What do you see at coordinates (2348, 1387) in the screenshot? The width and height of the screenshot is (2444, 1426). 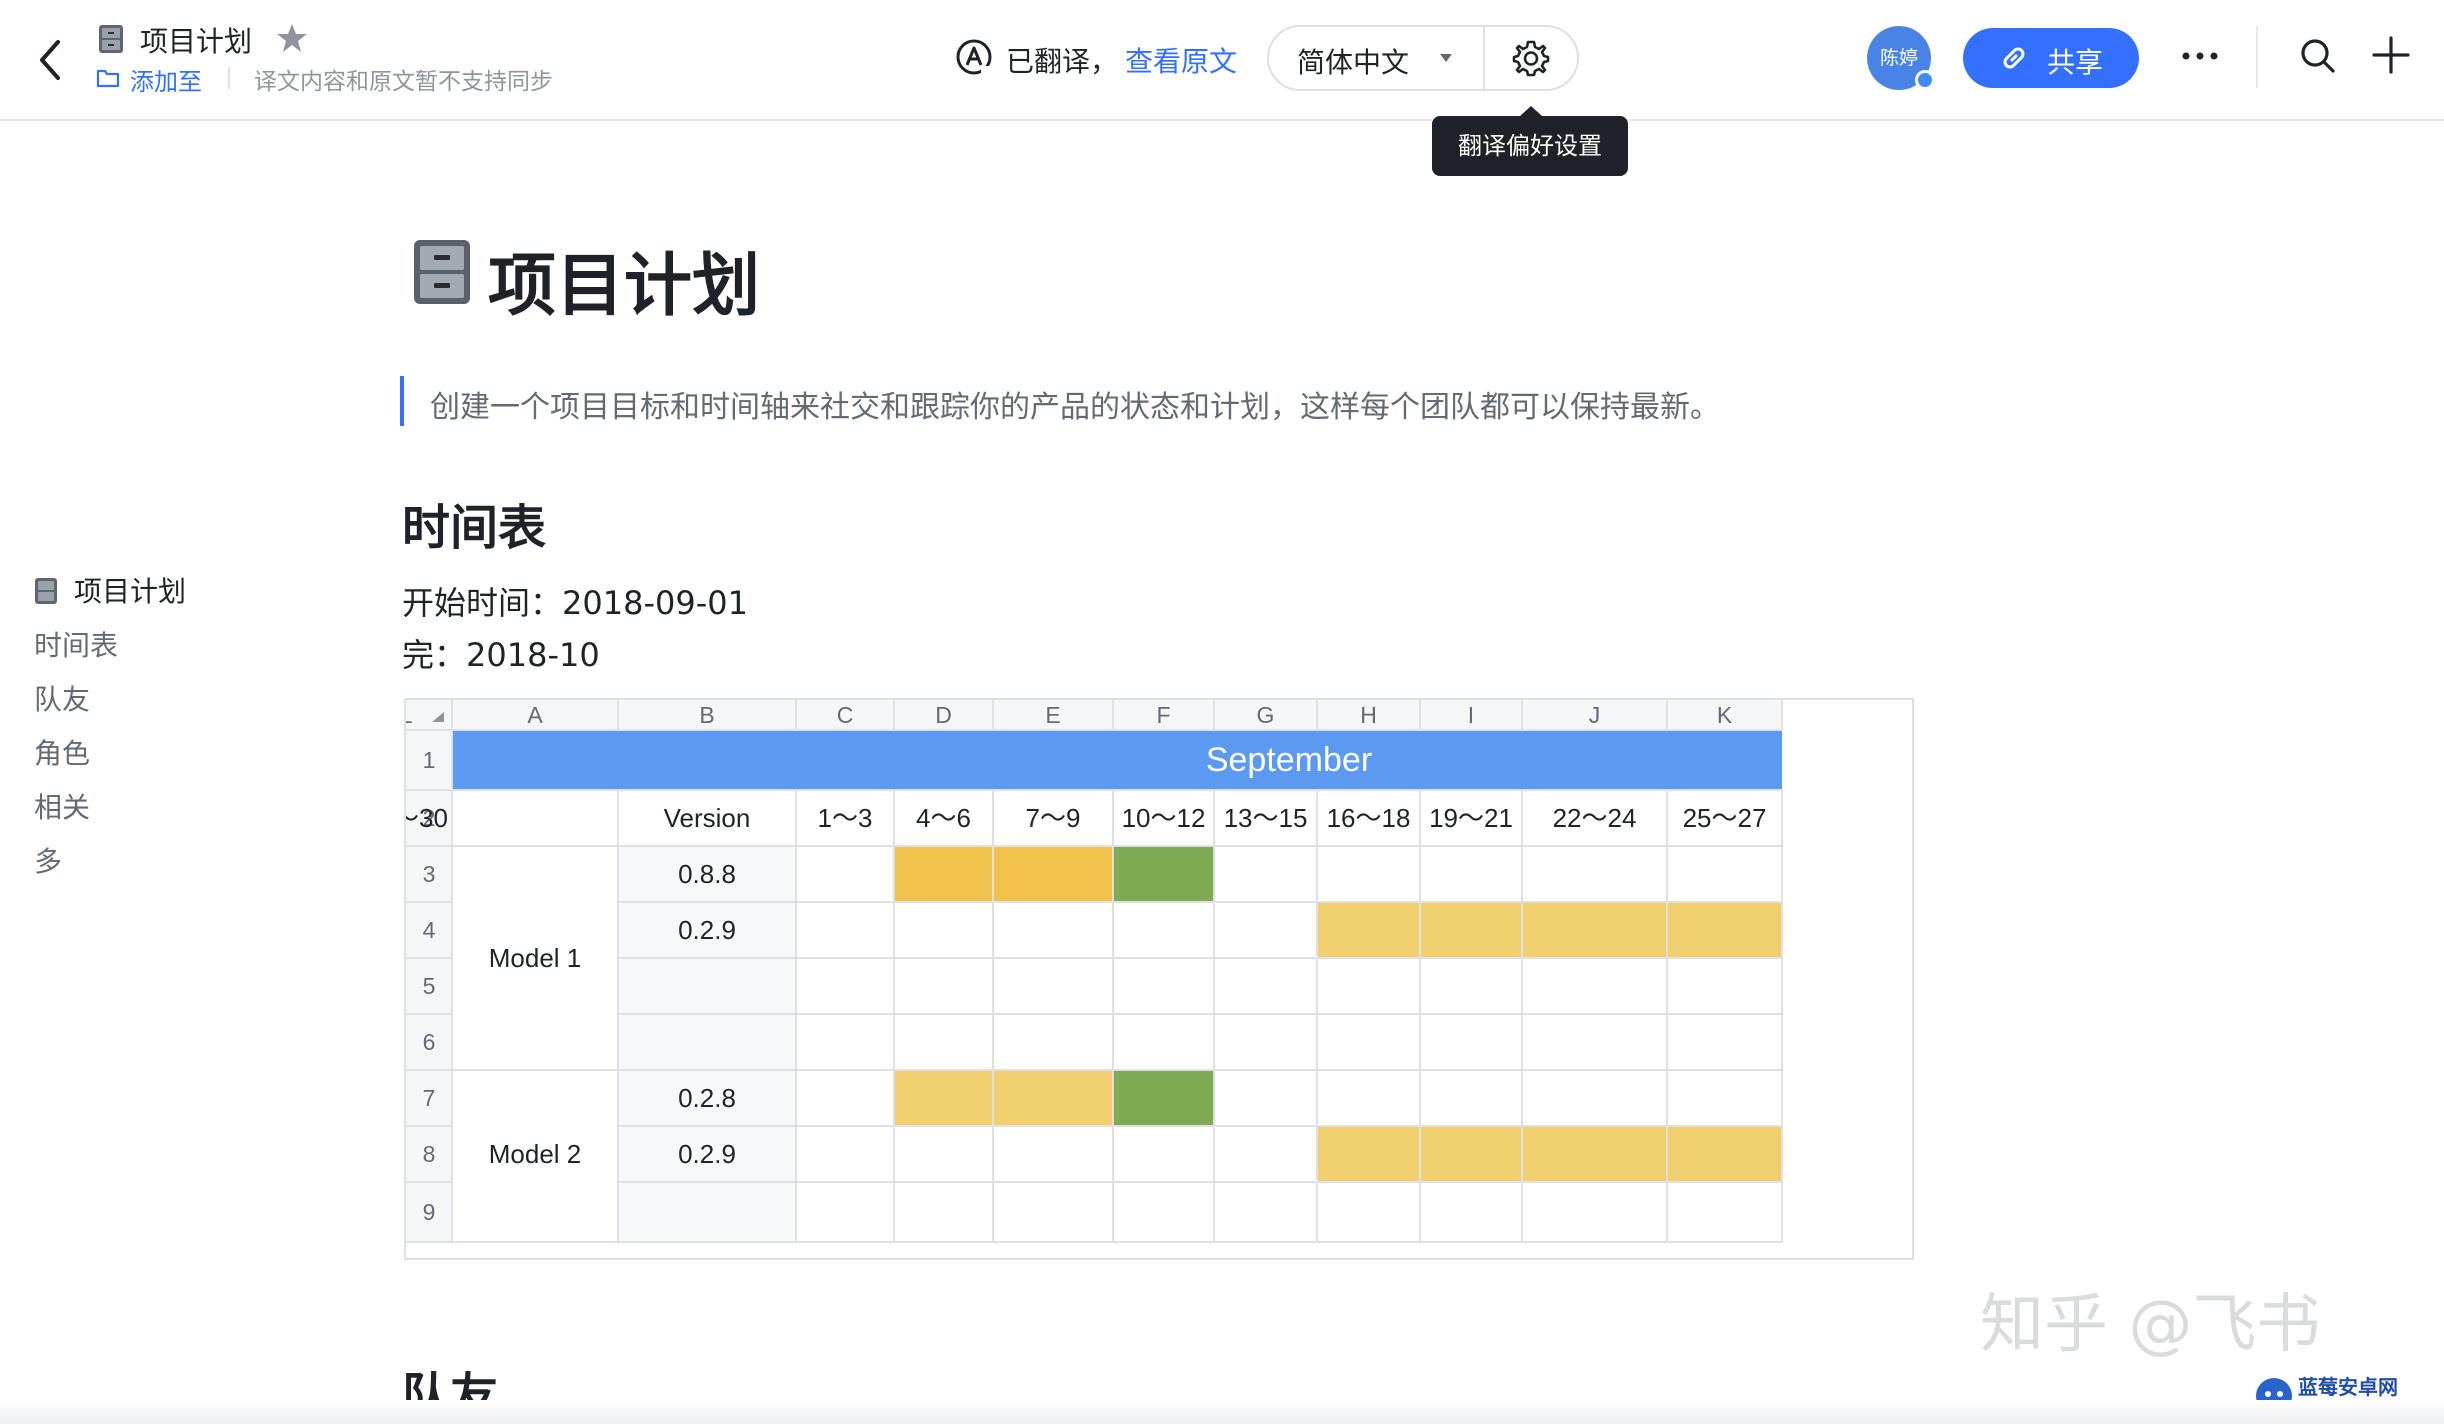 I see `svg-text: 蓝莓安卓网` at bounding box center [2348, 1387].